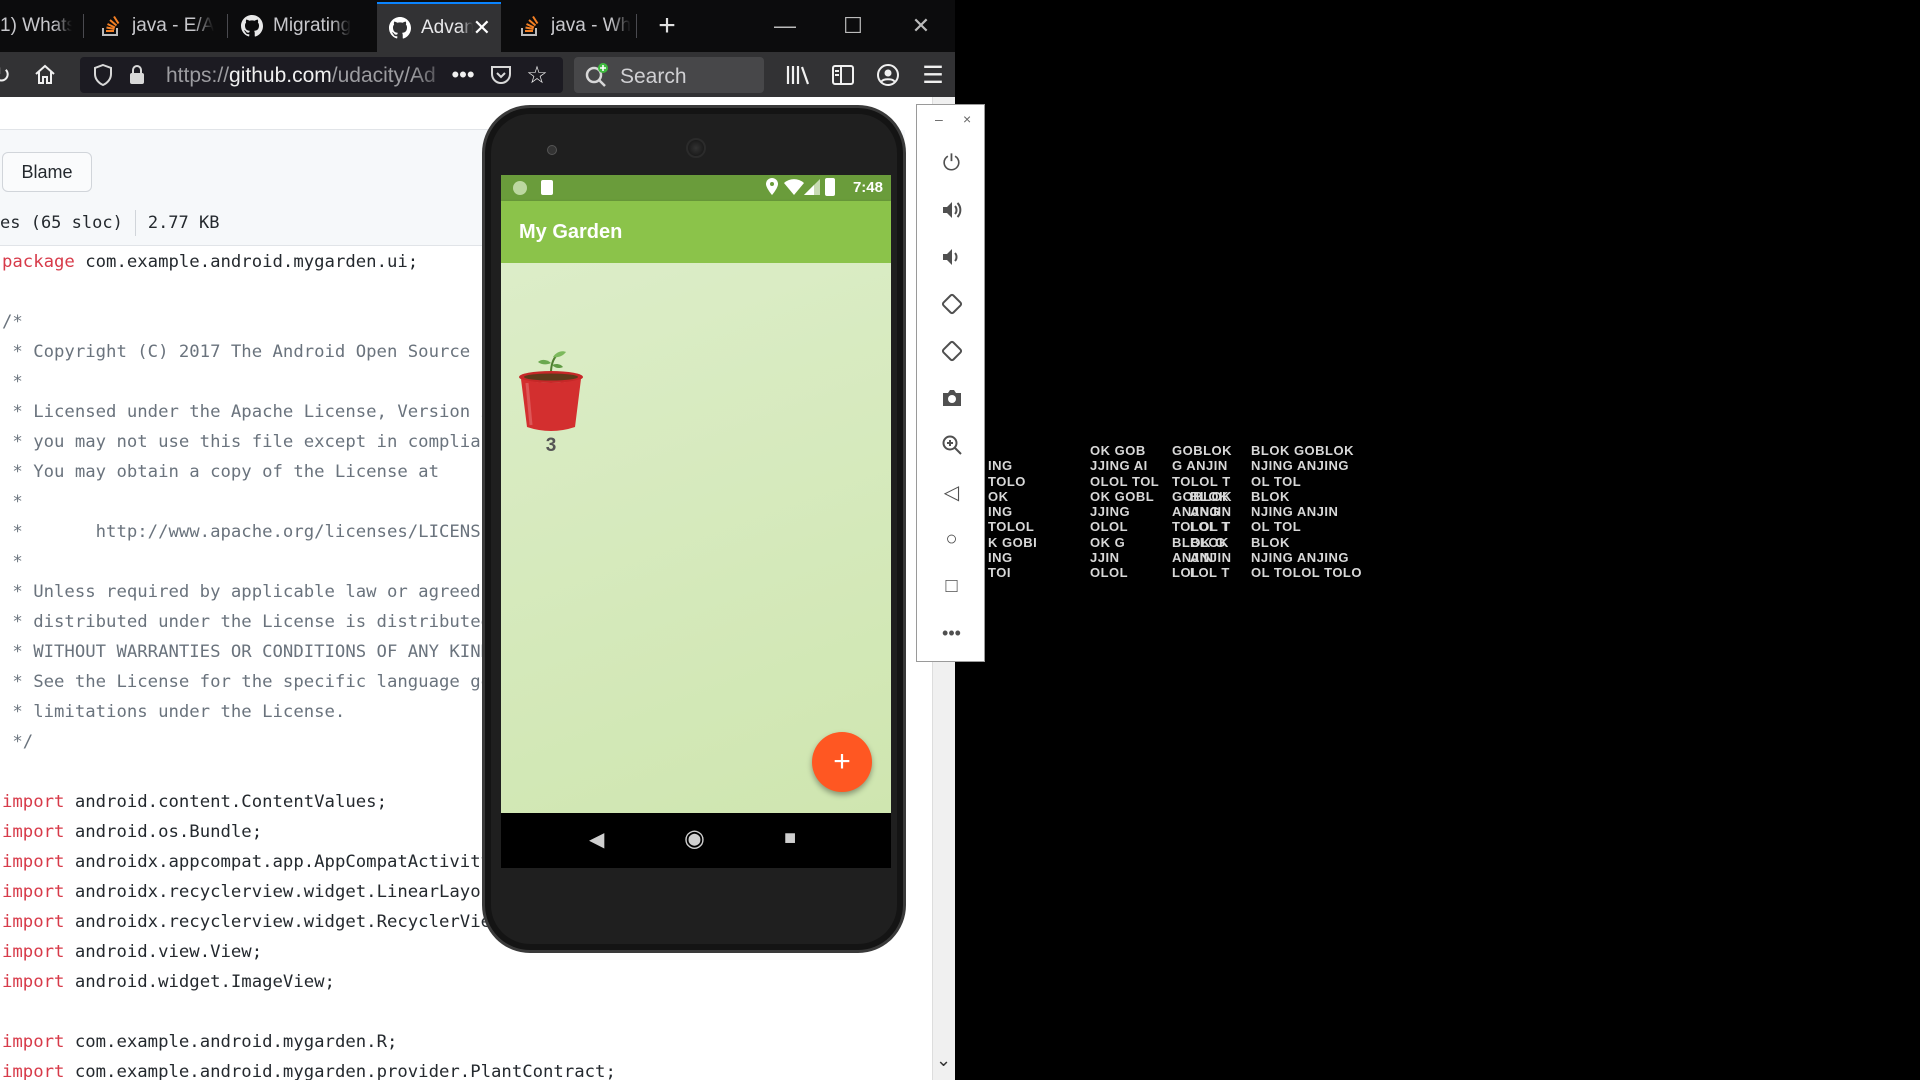 Image resolution: width=1920 pixels, height=1080 pixels. What do you see at coordinates (867, 187) in the screenshot?
I see `status-time: 7:48` at bounding box center [867, 187].